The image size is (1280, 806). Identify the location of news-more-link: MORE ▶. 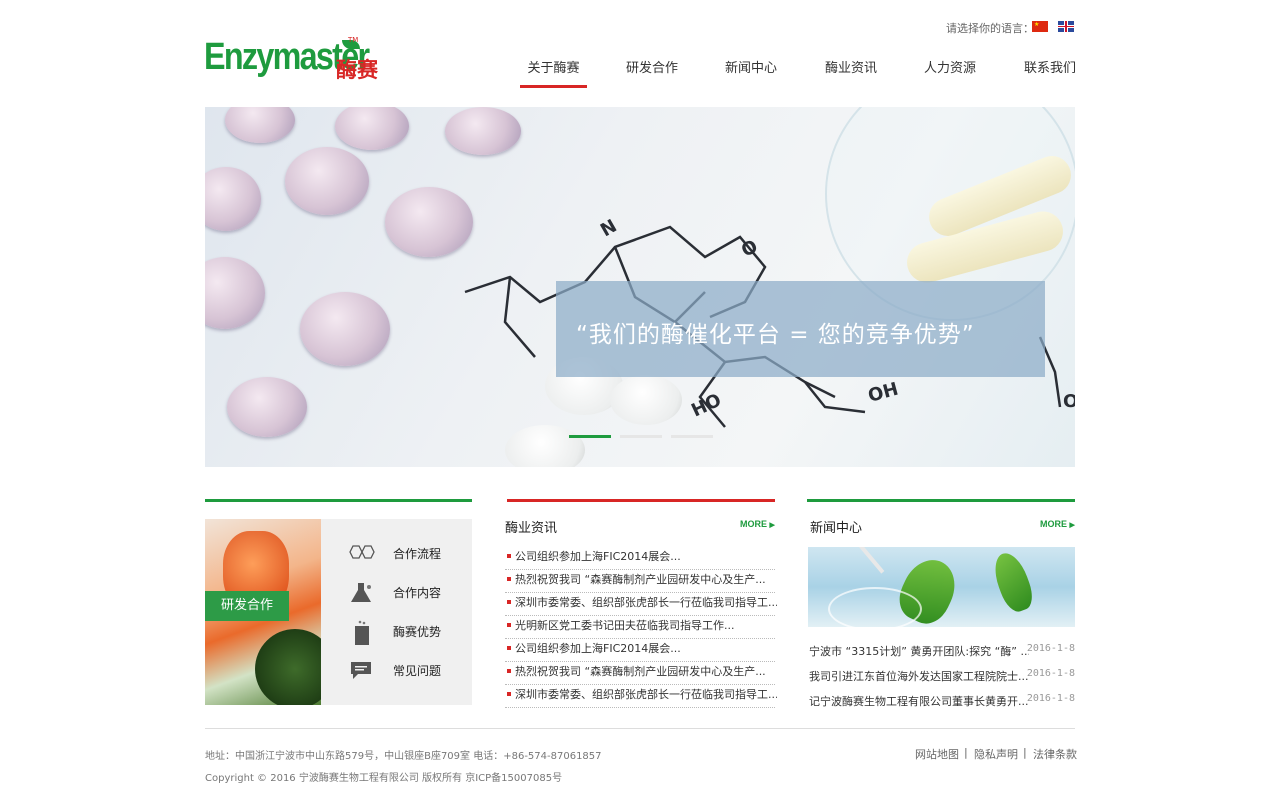
(1057, 524).